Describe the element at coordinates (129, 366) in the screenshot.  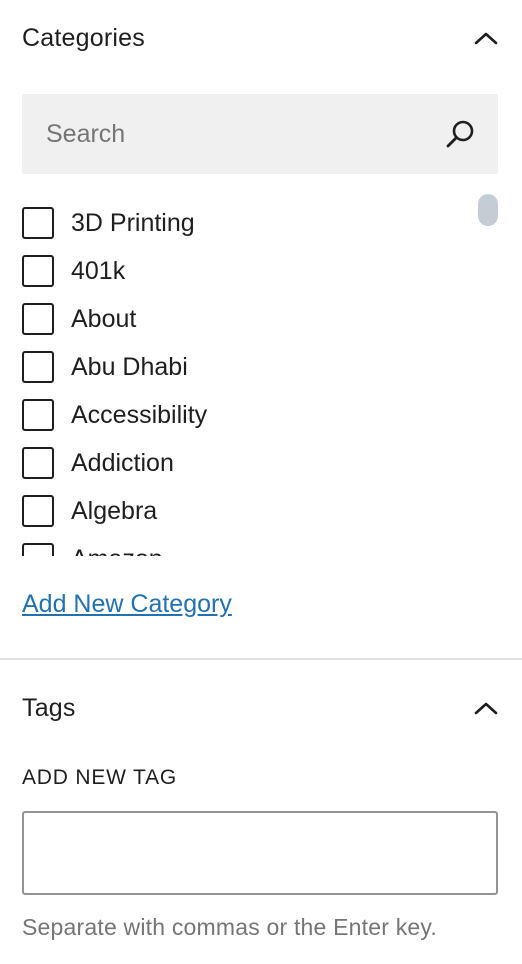
I see `category-label: Abu Dhabi` at that location.